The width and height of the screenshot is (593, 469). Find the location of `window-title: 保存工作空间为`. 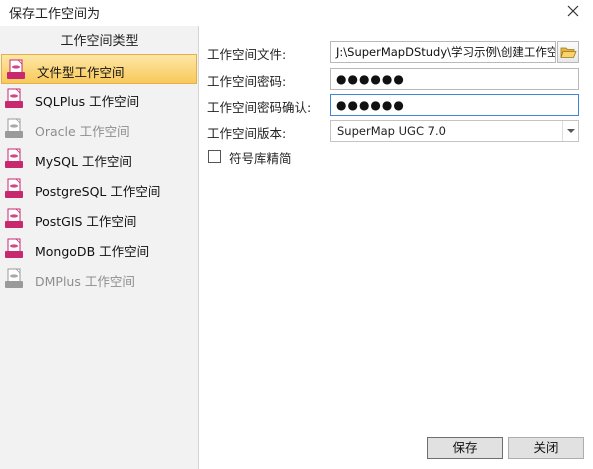

window-title: 保存工作空间为 is located at coordinates (55, 14).